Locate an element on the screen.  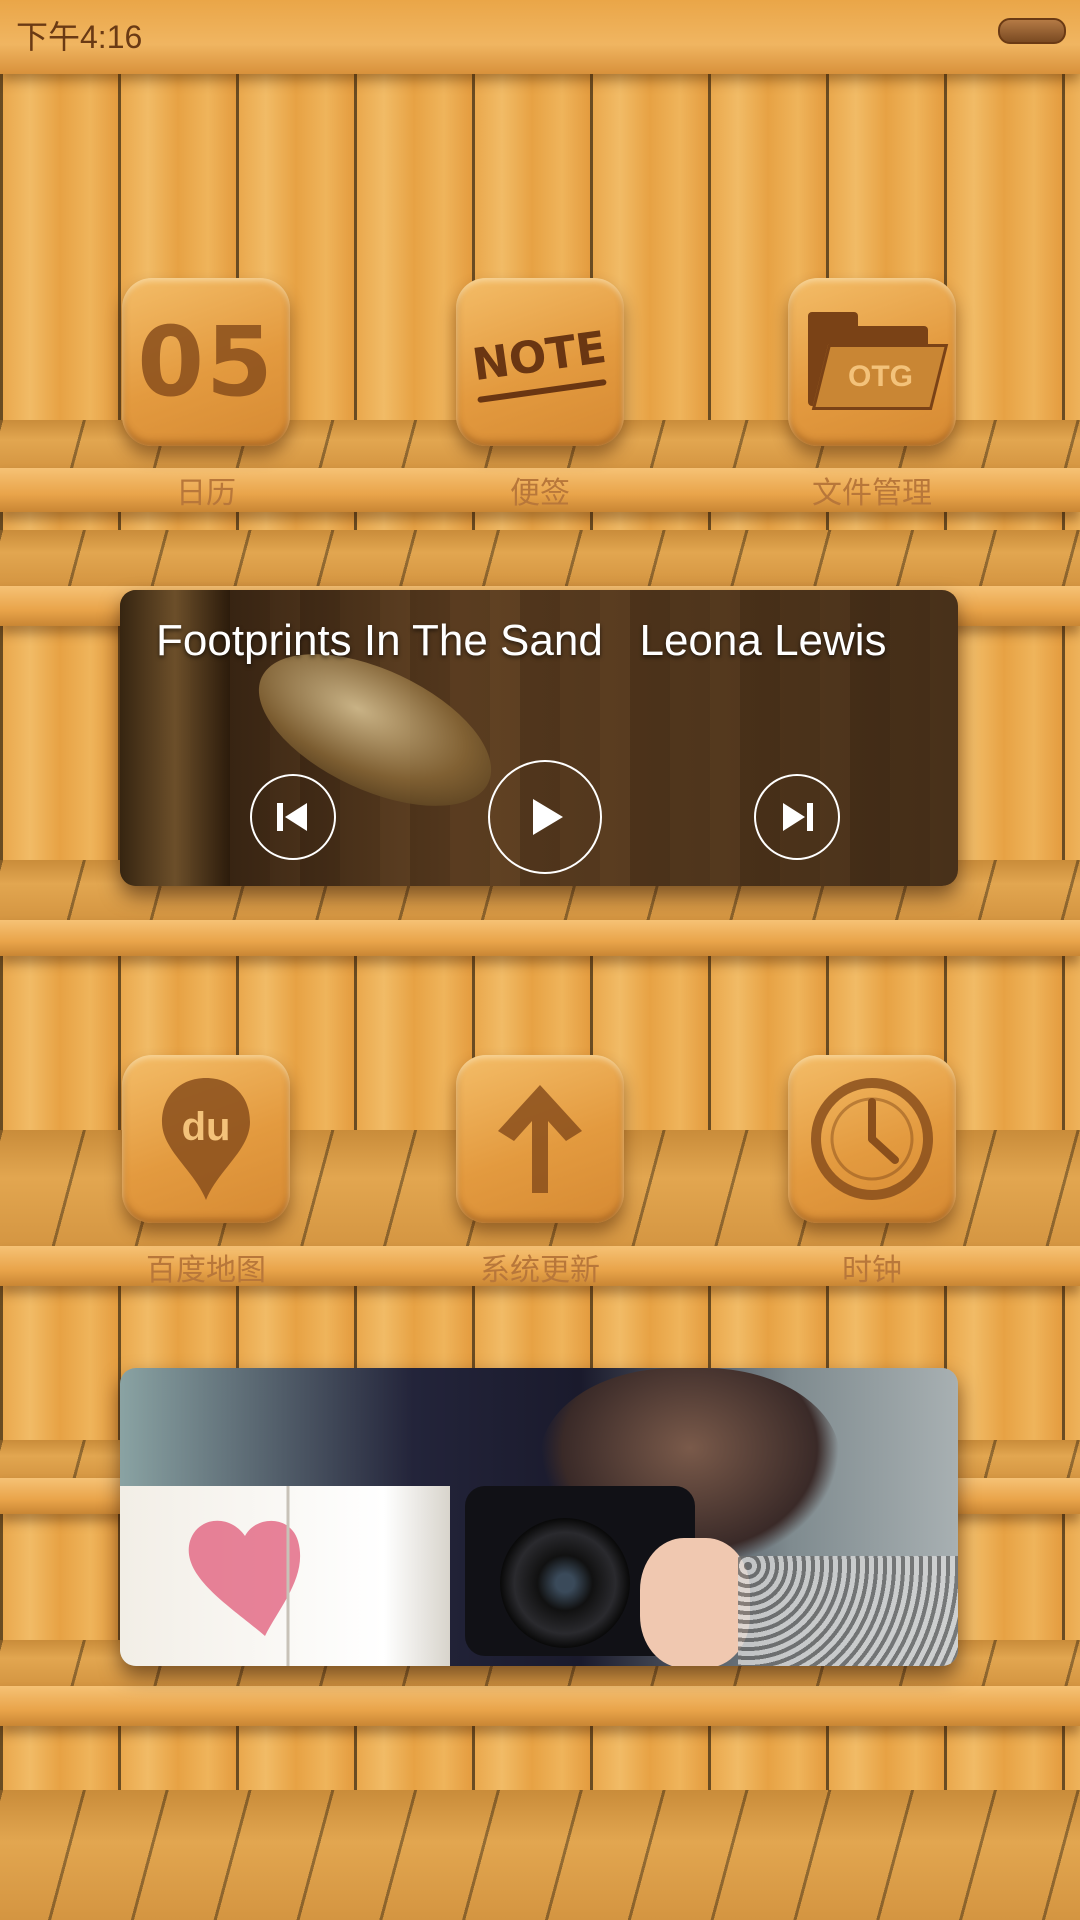
folder-otg-icon: OTG is located at coordinates (872, 362).